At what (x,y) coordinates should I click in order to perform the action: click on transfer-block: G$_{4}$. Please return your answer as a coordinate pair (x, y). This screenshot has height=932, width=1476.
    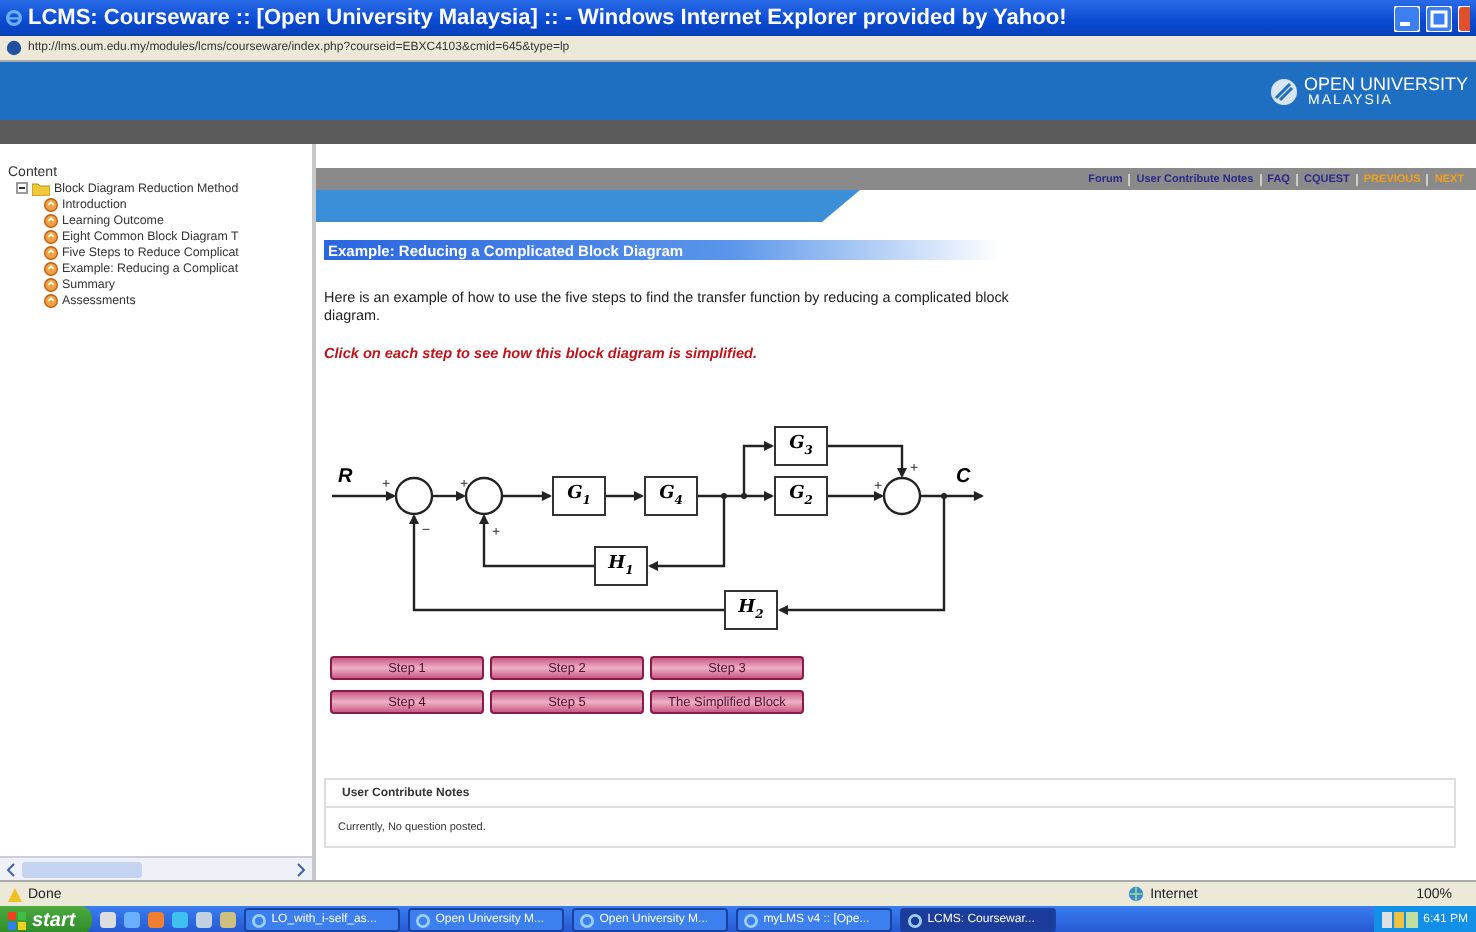
    Looking at the image, I should click on (671, 496).